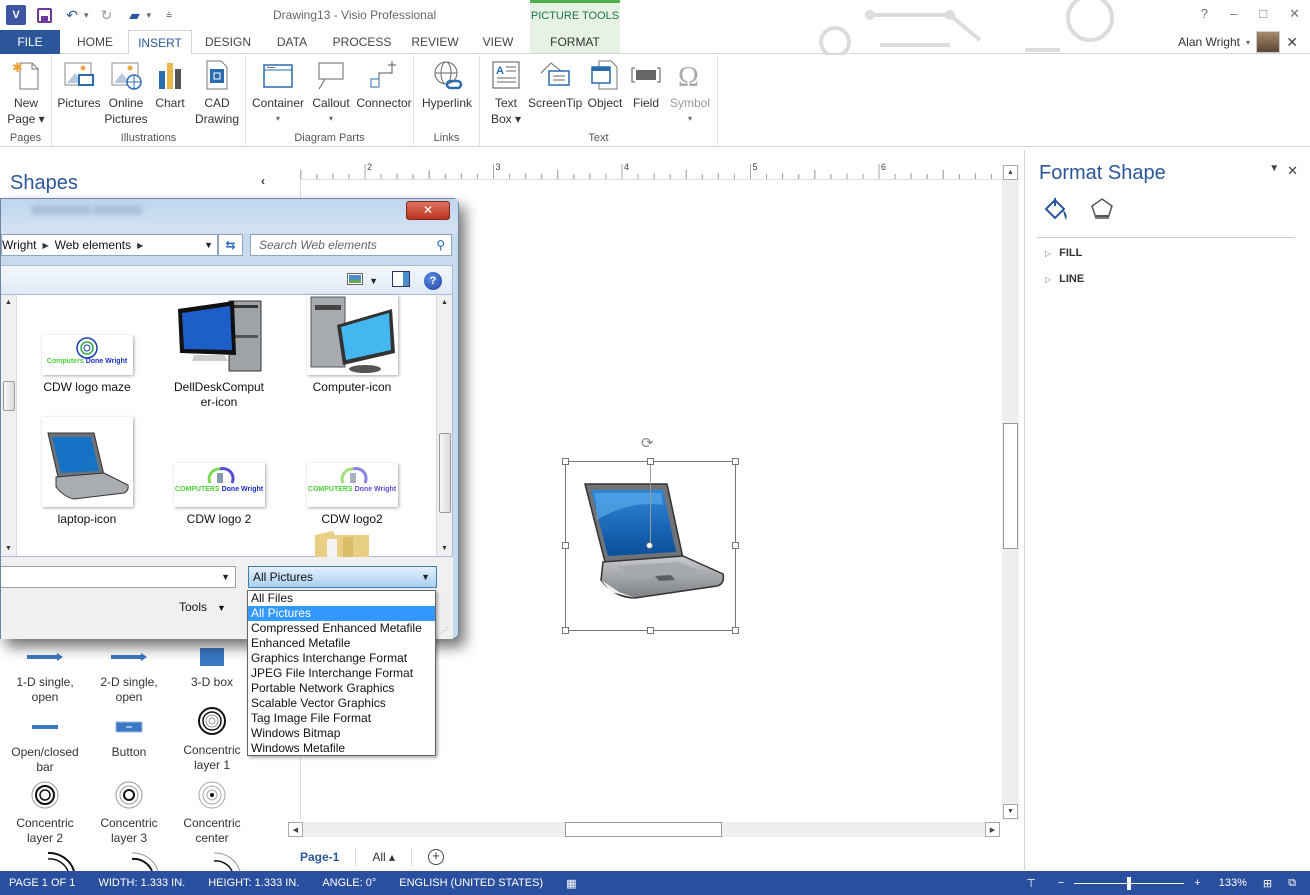 The width and height of the screenshot is (1310, 895). Describe the element at coordinates (565, 545) in the screenshot. I see `resize-handle-w` at that location.